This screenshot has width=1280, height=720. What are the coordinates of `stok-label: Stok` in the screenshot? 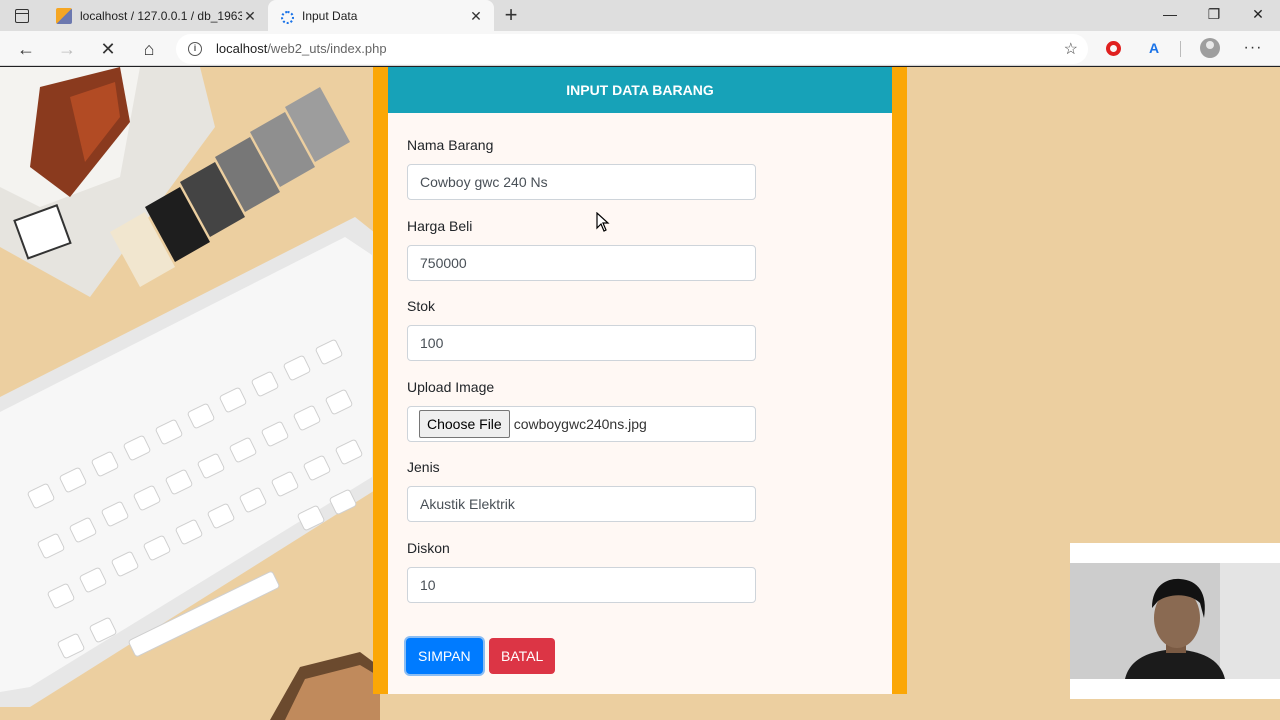 It's located at (421, 306).